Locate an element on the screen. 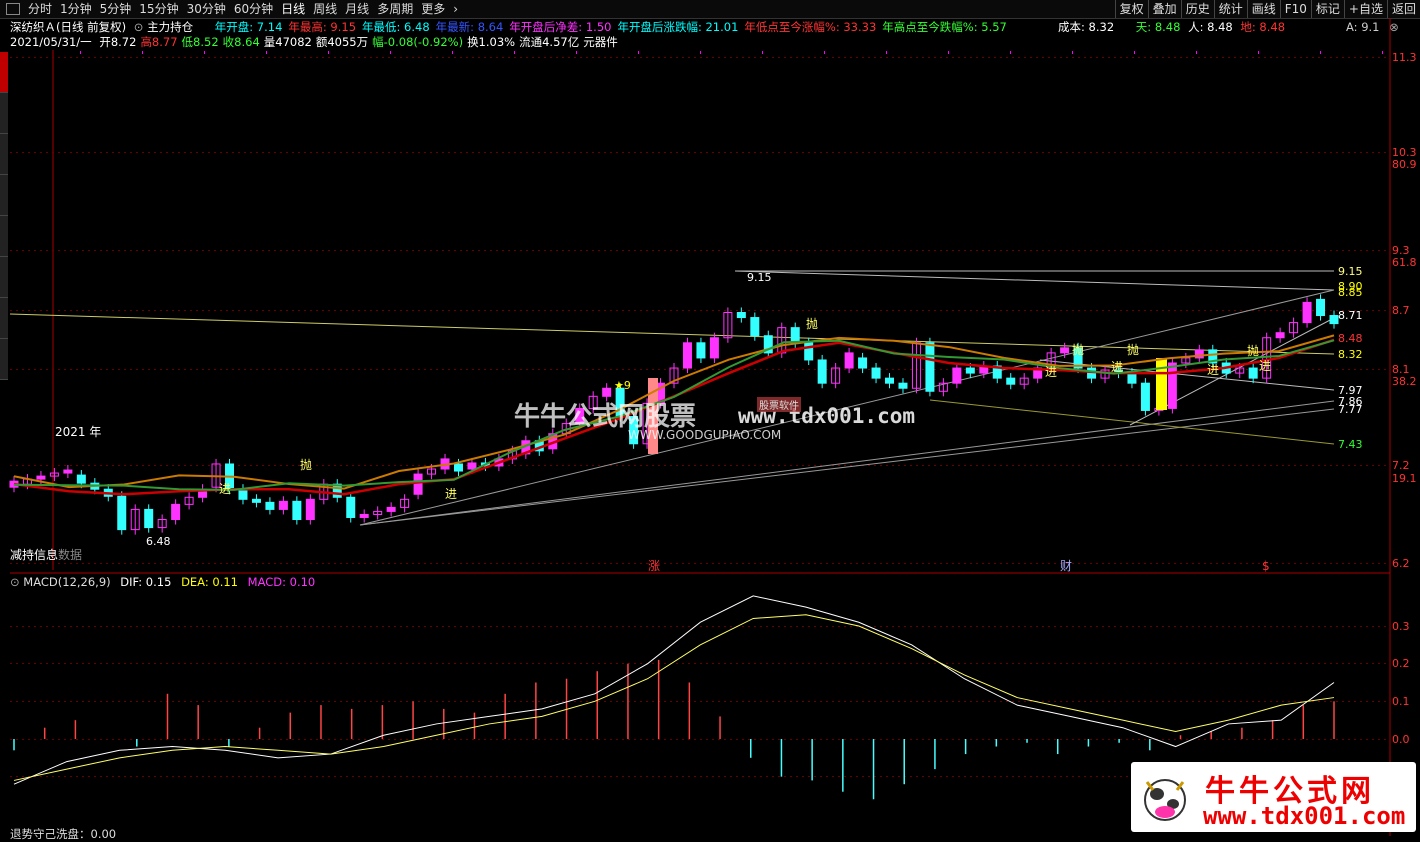 This screenshot has height=842, width=1420. signal-buy-1: 进 is located at coordinates (225, 489).